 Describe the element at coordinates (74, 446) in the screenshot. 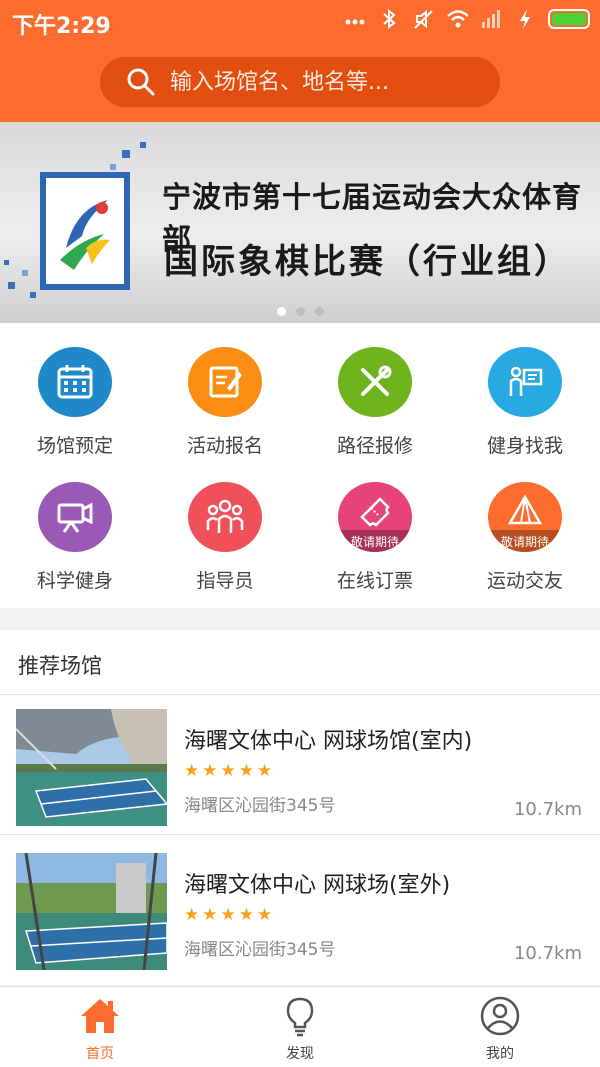

I see `grid-label: 场馆预定` at that location.